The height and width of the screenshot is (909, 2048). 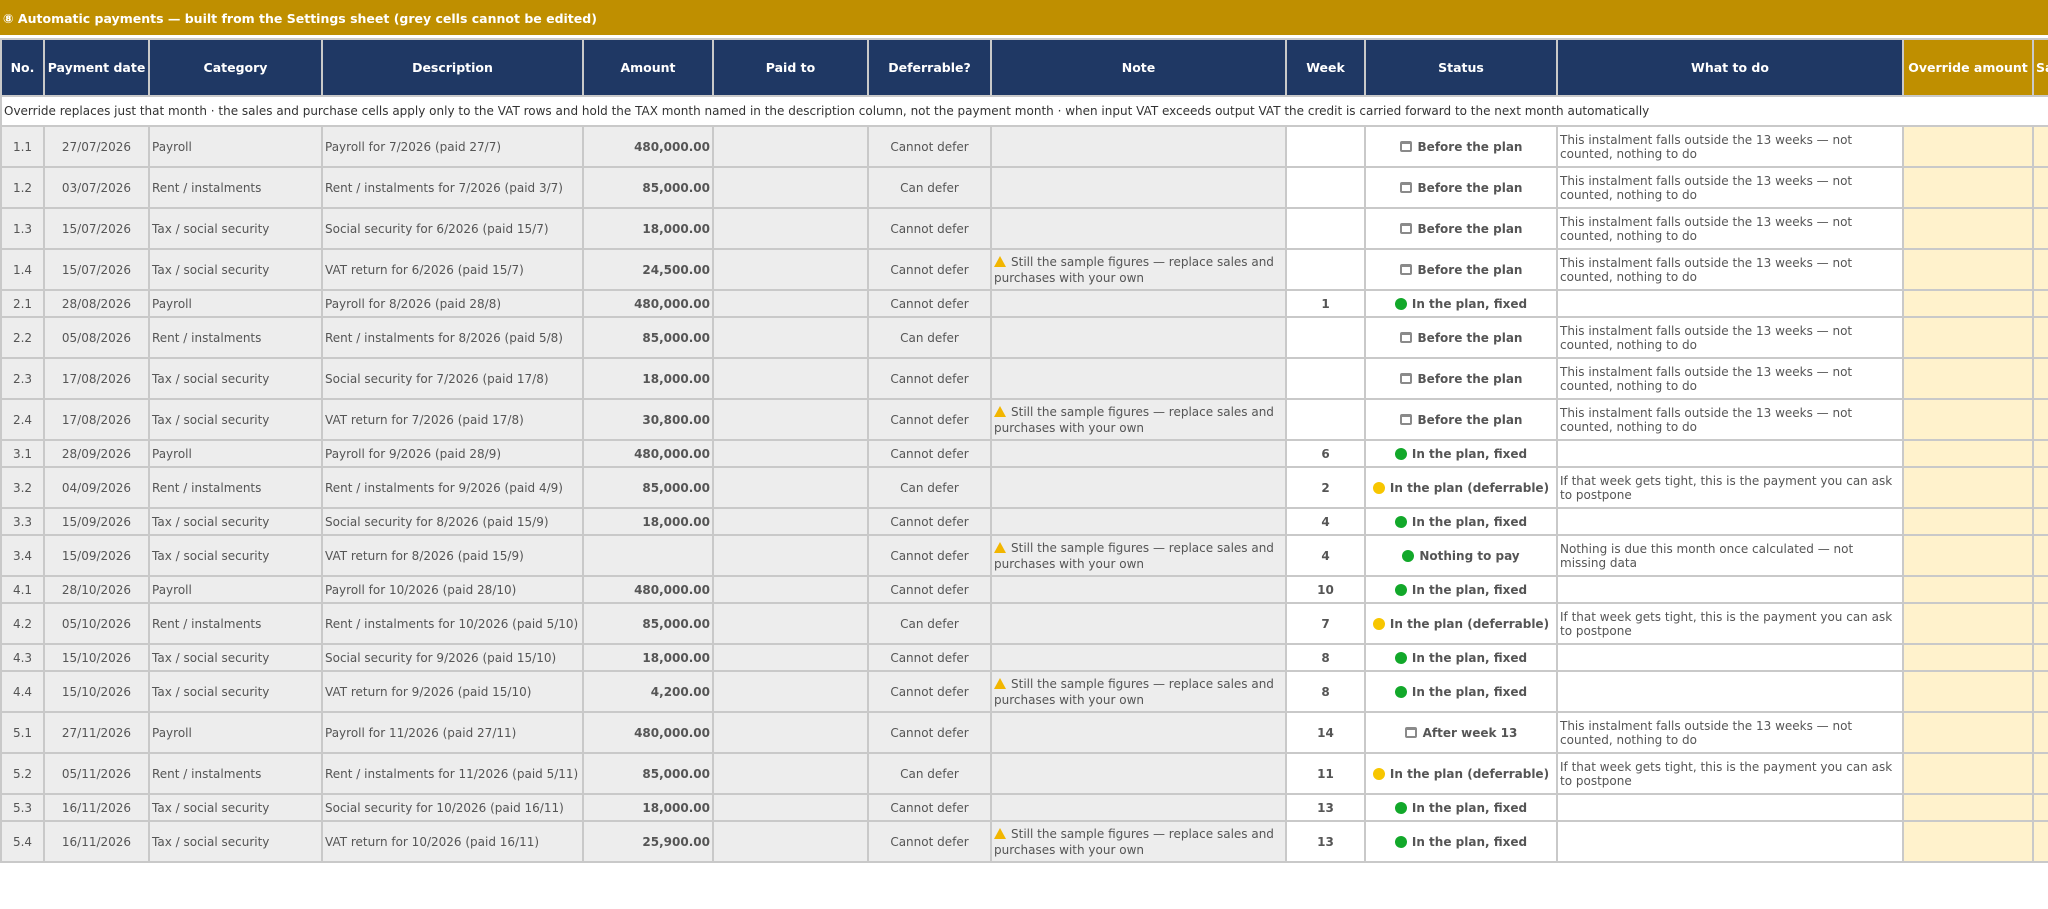 What do you see at coordinates (235, 67) in the screenshot?
I see `column-header-category: Category` at bounding box center [235, 67].